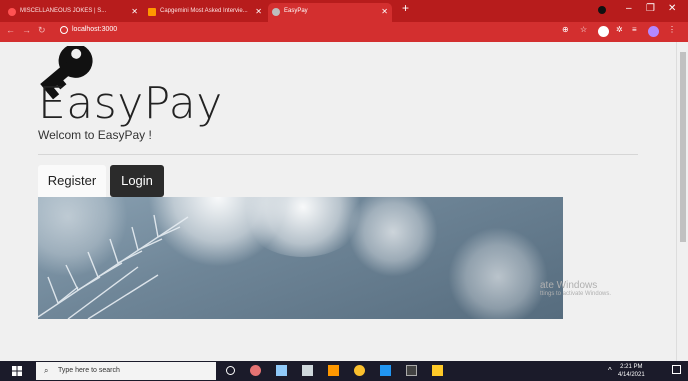 The height and width of the screenshot is (381, 688). What do you see at coordinates (338, 154) in the screenshot?
I see `divider` at bounding box center [338, 154].